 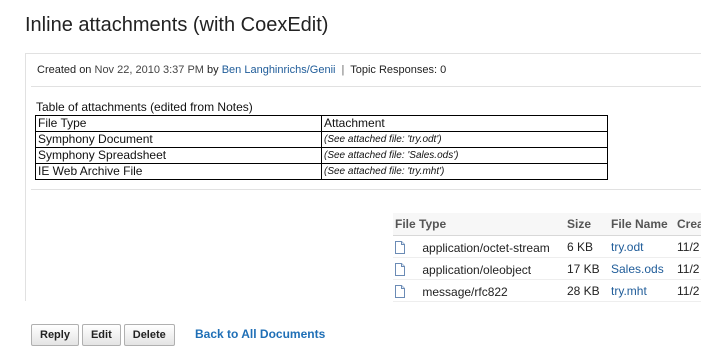 What do you see at coordinates (587, 268) in the screenshot?
I see `file-size: 17 KB` at bounding box center [587, 268].